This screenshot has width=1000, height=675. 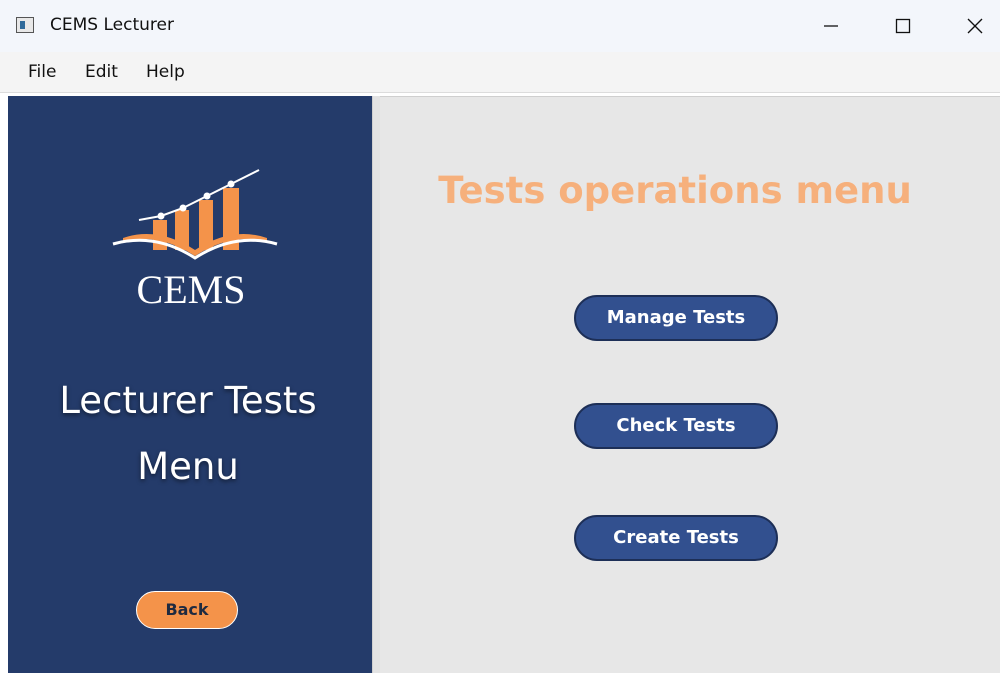 What do you see at coordinates (676, 318) in the screenshot?
I see `manage-tests-button: Manage Tests` at bounding box center [676, 318].